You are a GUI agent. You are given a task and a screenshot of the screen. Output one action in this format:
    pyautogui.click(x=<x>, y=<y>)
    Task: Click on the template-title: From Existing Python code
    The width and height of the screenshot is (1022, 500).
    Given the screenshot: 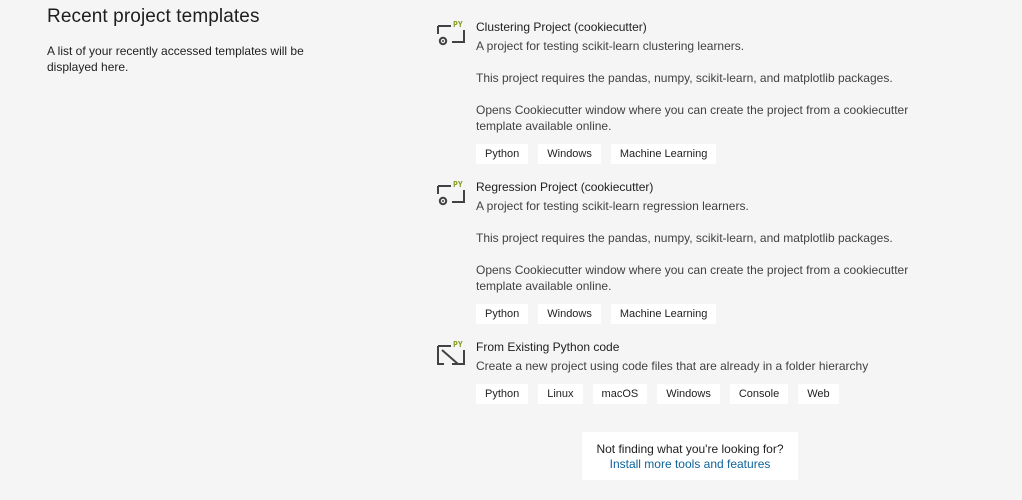 What is the action you would take?
    pyautogui.click(x=548, y=347)
    